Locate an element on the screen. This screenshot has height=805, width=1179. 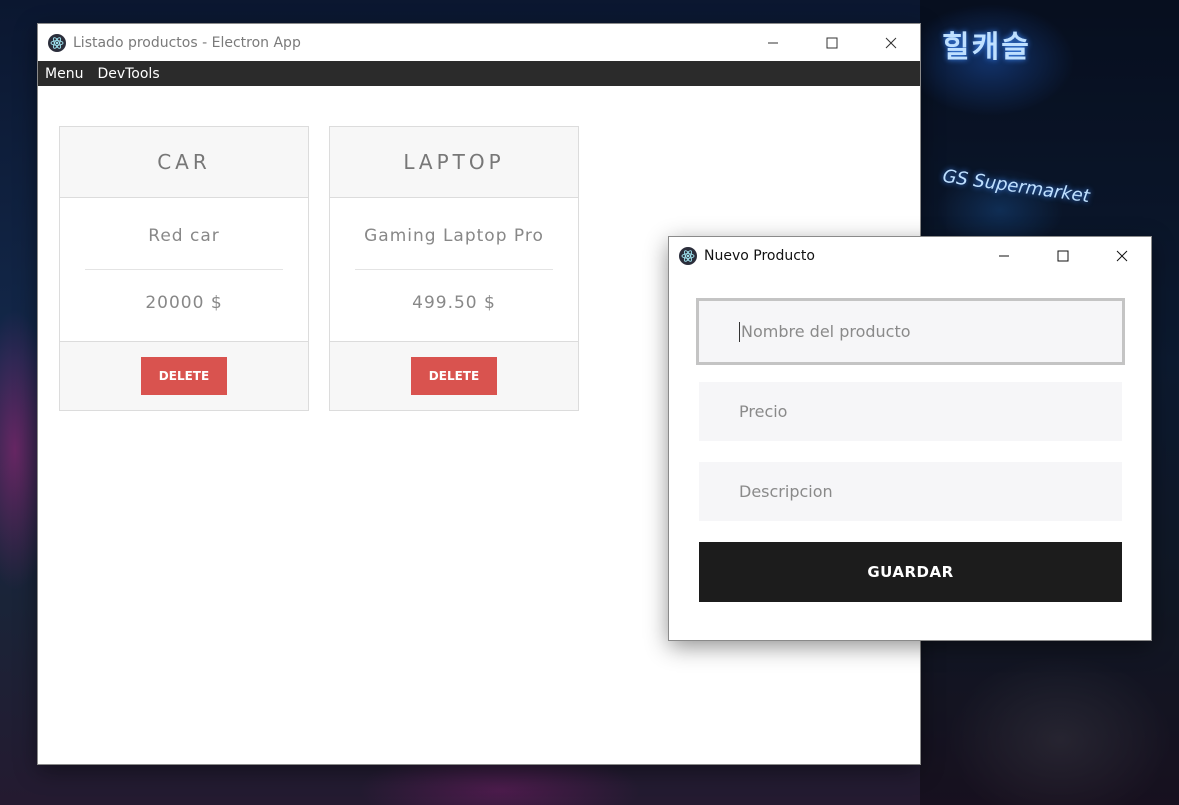
product-card: LAPTOP Gaming Laptop Pro 499.50 $ DELETE is located at coordinates (454, 268).